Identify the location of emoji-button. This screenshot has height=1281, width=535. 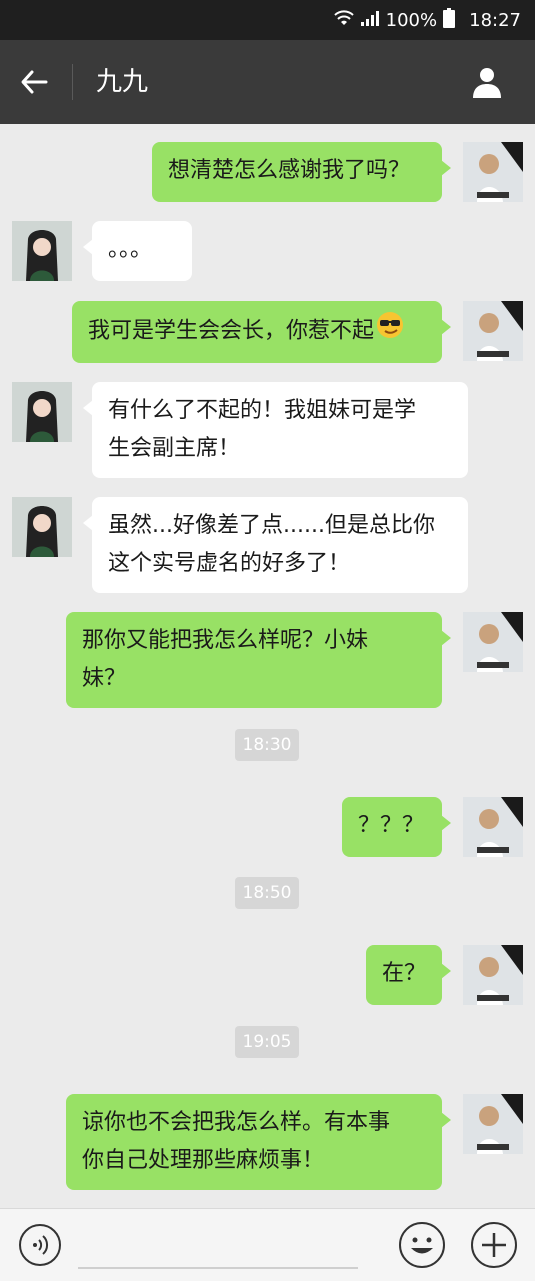
(422, 1245).